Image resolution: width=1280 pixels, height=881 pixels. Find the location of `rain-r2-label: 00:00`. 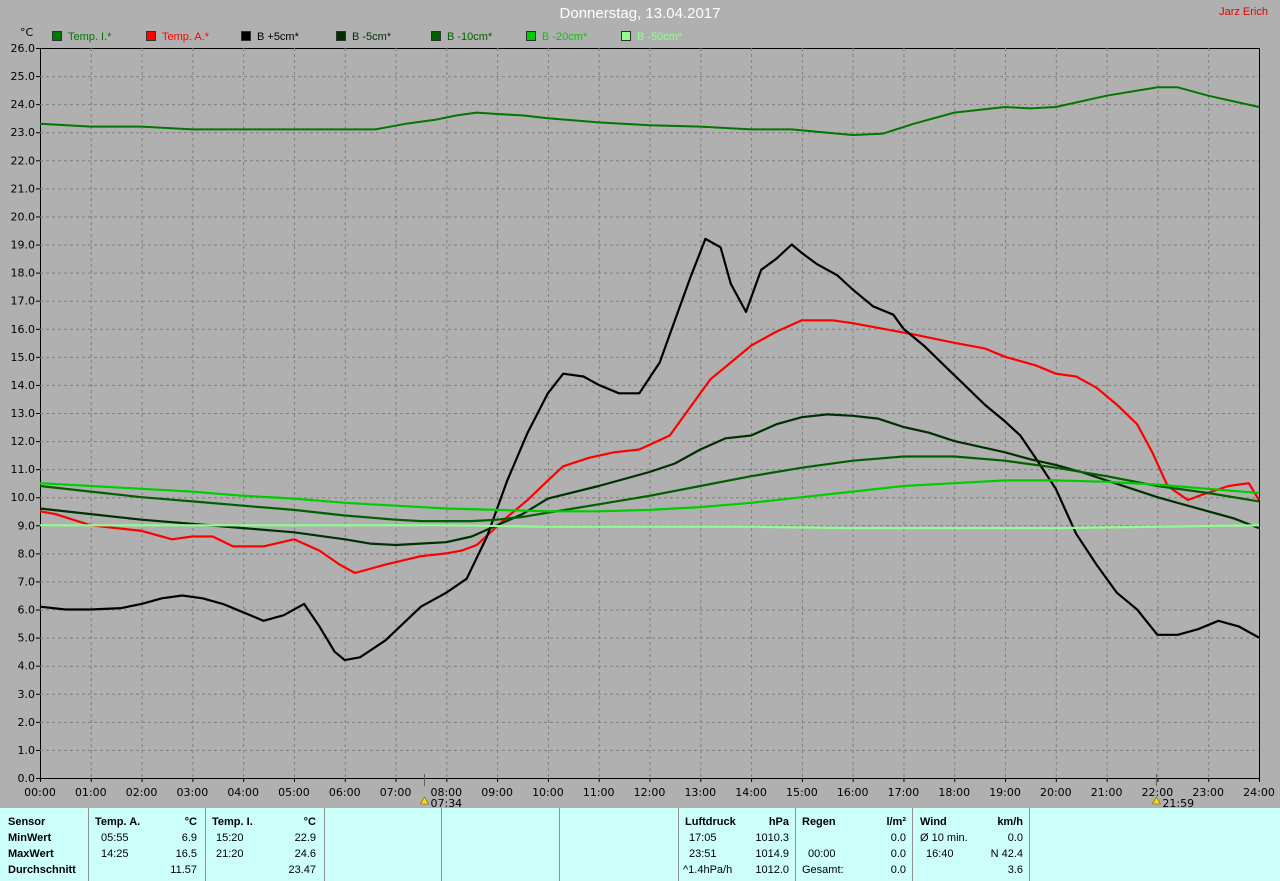

rain-r2-label: 00:00 is located at coordinates (822, 854).